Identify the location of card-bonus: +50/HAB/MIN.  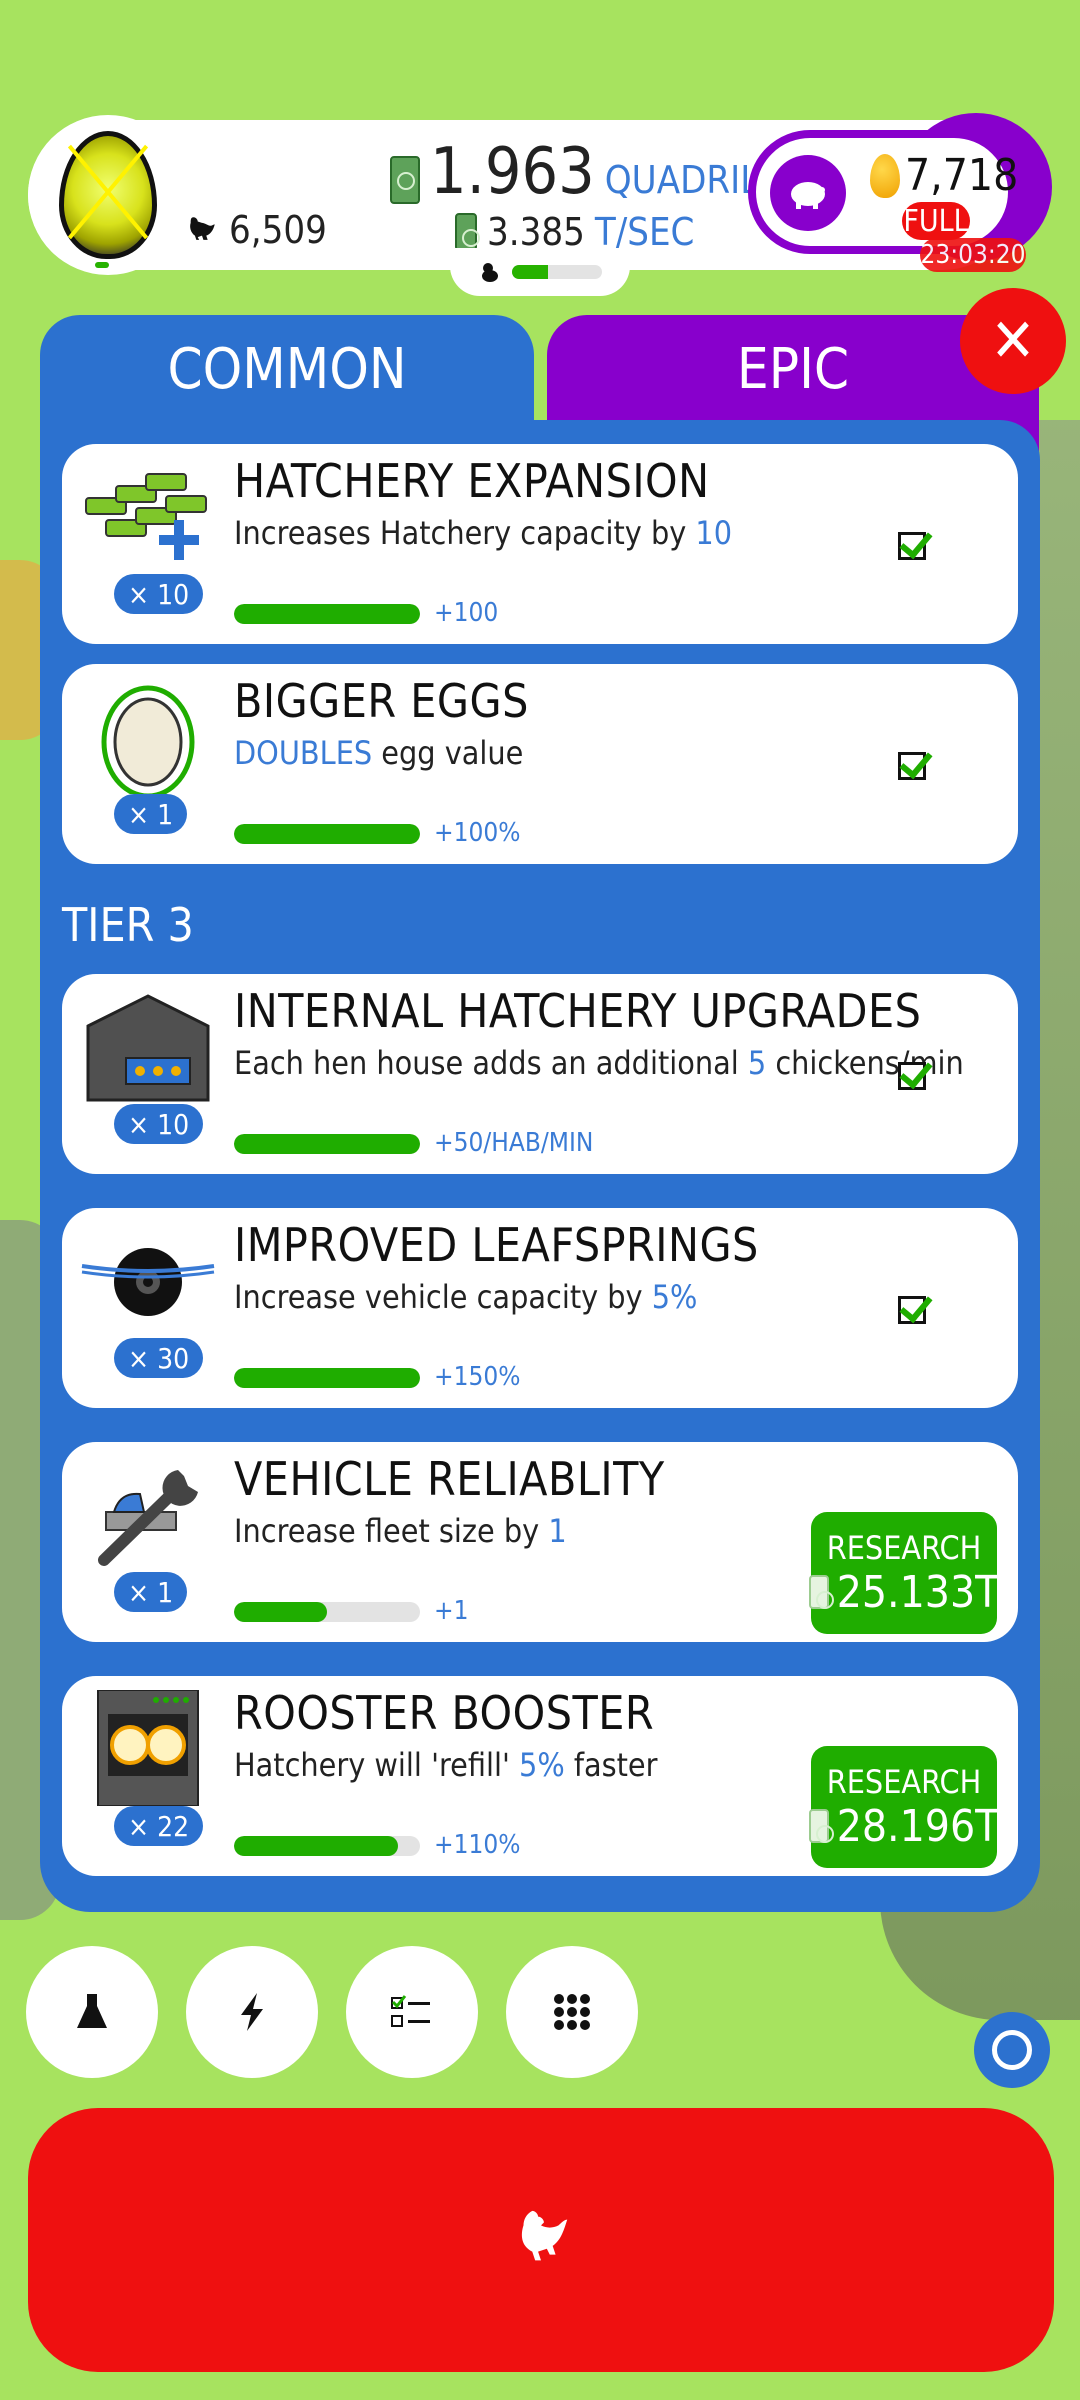
(514, 1143).